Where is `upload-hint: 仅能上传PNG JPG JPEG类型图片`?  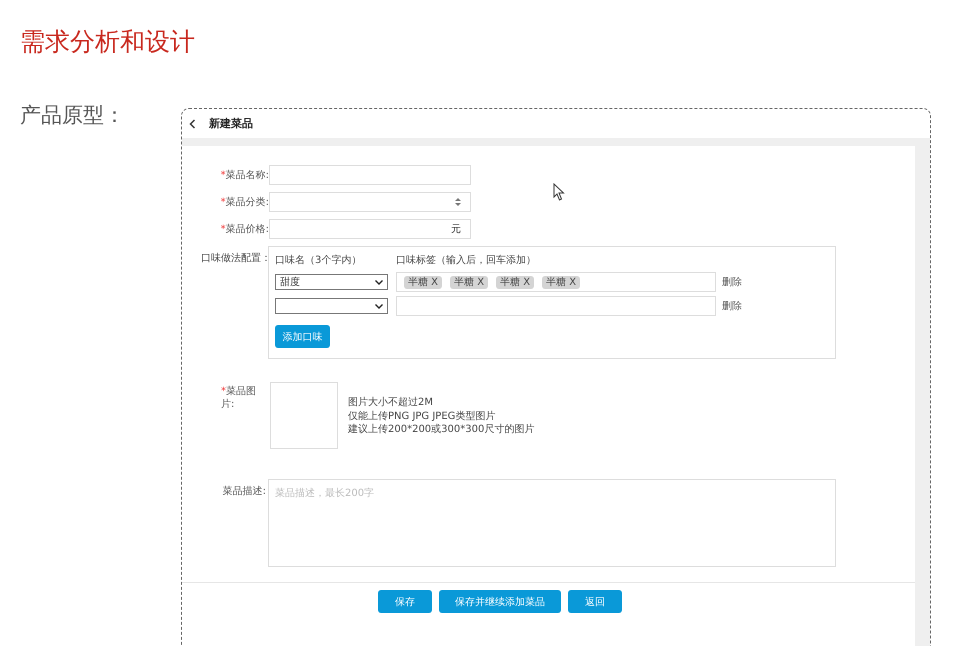
upload-hint: 仅能上传PNG JPG JPEG类型图片 is located at coordinates (422, 416).